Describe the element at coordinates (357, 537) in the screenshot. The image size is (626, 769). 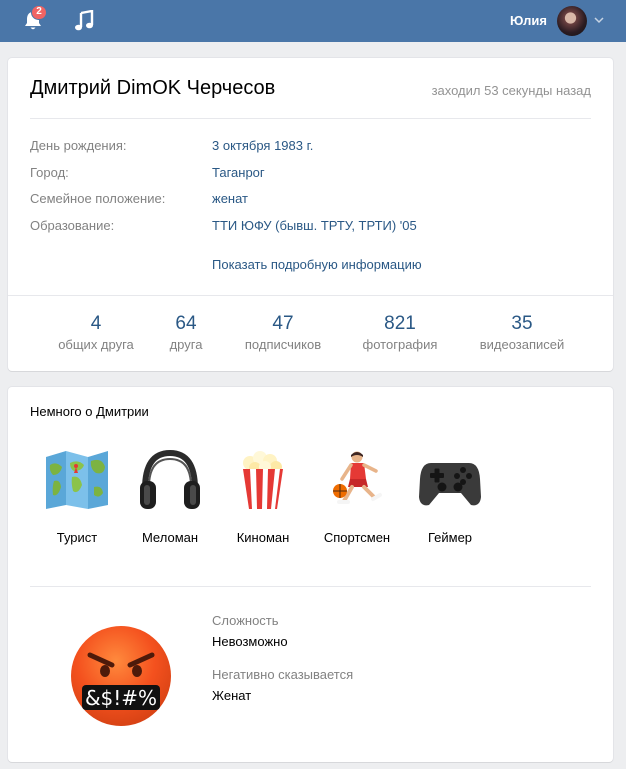
I see `trait-label: Спортсмен` at that location.